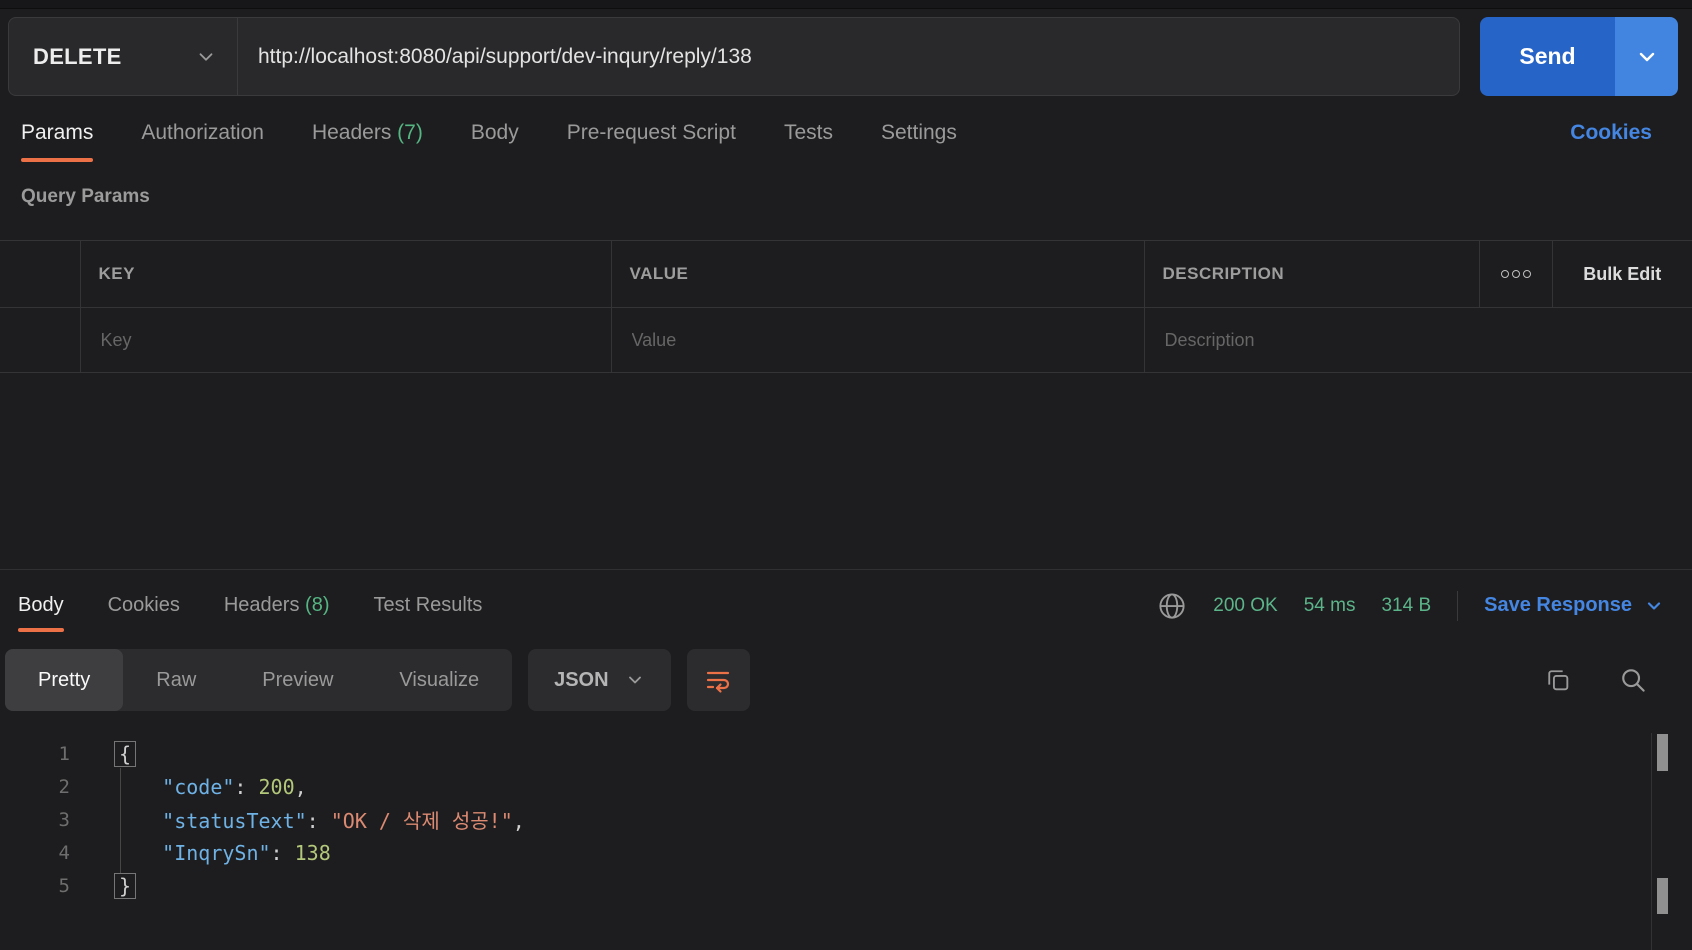  I want to click on indent-guide, so click(120, 820).